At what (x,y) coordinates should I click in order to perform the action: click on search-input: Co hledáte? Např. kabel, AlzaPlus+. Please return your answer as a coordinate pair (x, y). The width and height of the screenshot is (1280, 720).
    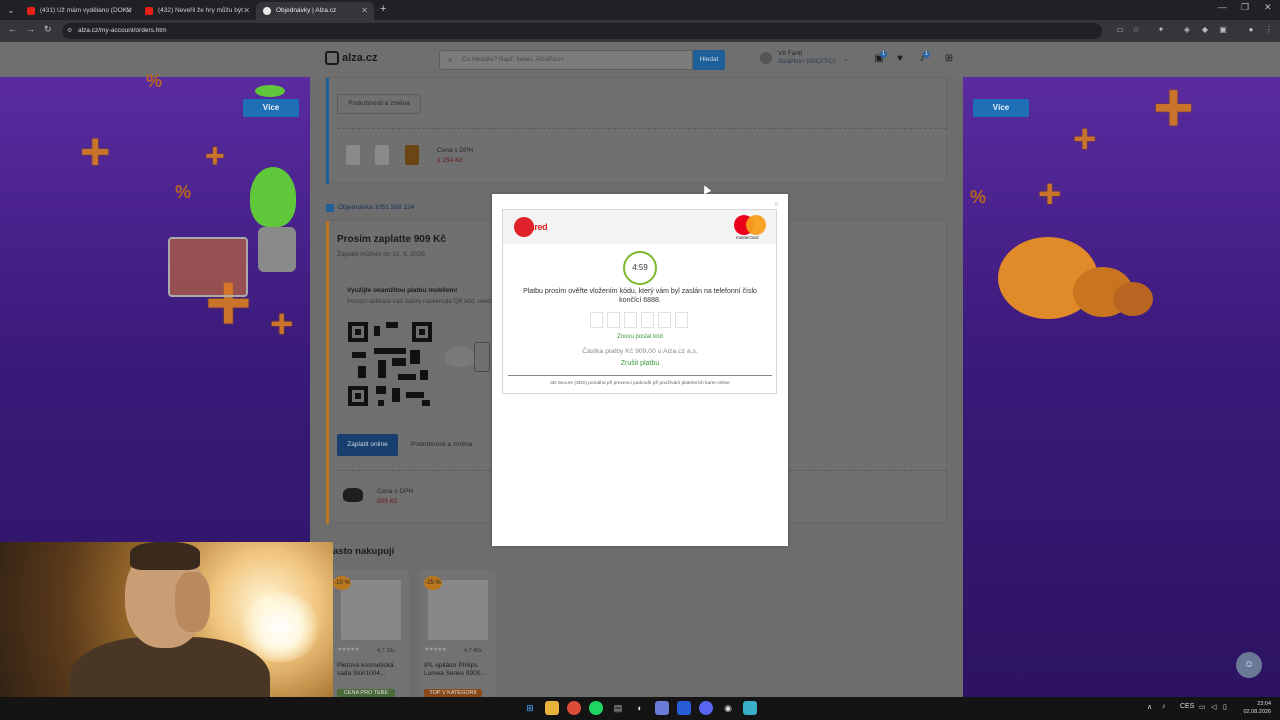
    Looking at the image, I should click on (566, 60).